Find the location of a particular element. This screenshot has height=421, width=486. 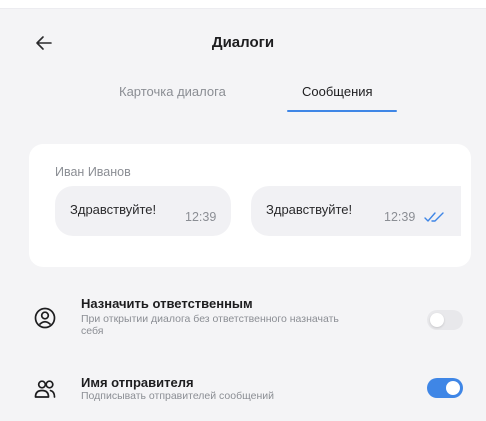

tab-dialog-card: Карточка диалога is located at coordinates (172, 91).